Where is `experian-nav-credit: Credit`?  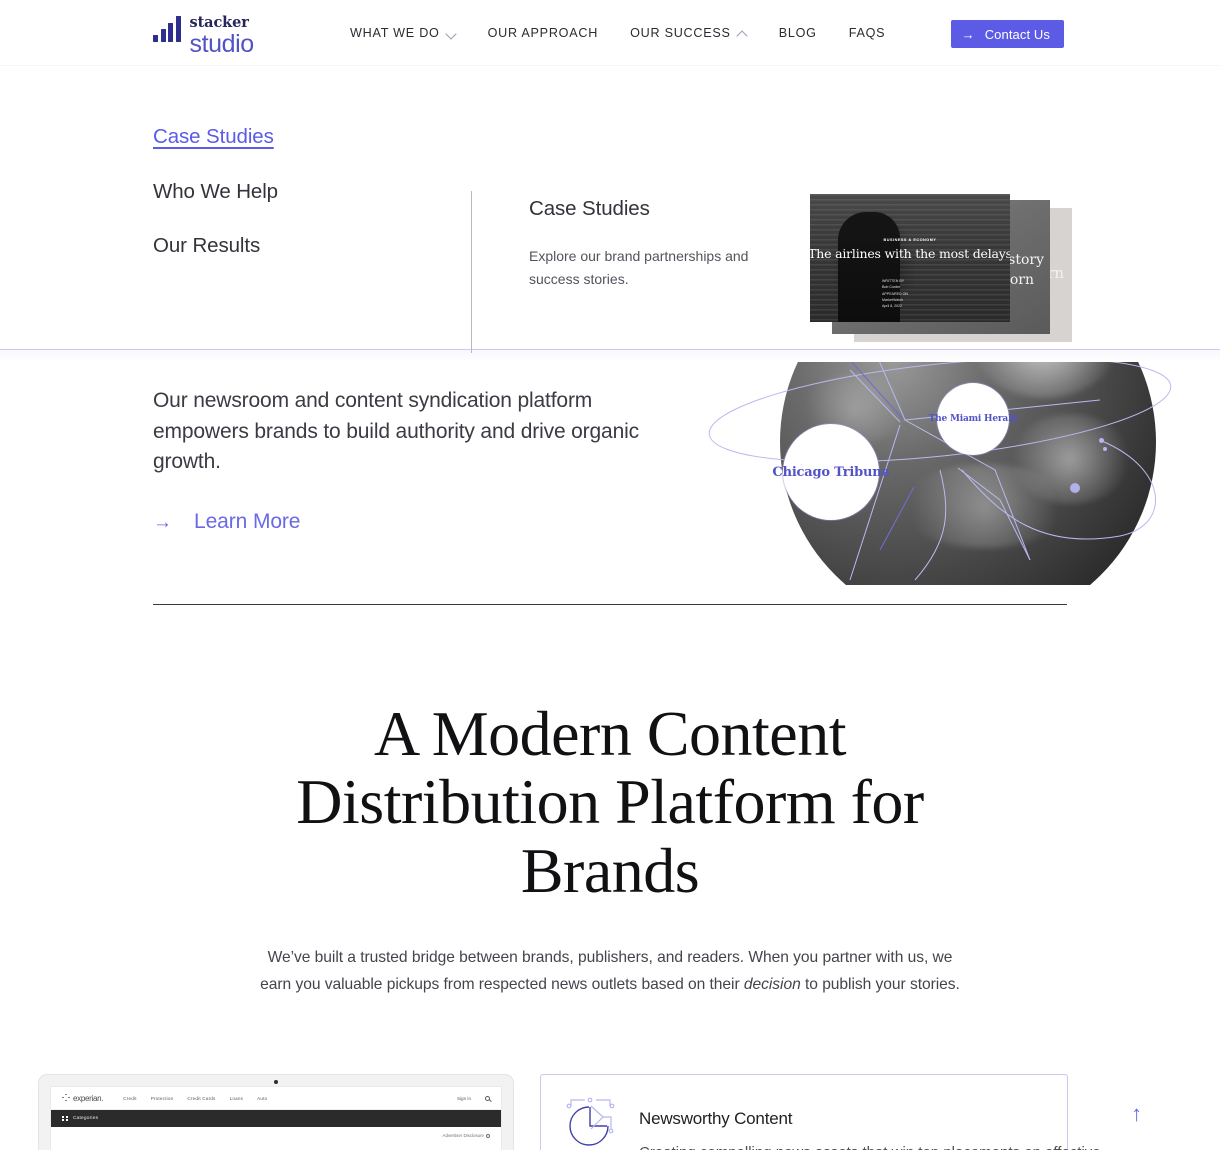
experian-nav-credit: Credit is located at coordinates (129, 1098).